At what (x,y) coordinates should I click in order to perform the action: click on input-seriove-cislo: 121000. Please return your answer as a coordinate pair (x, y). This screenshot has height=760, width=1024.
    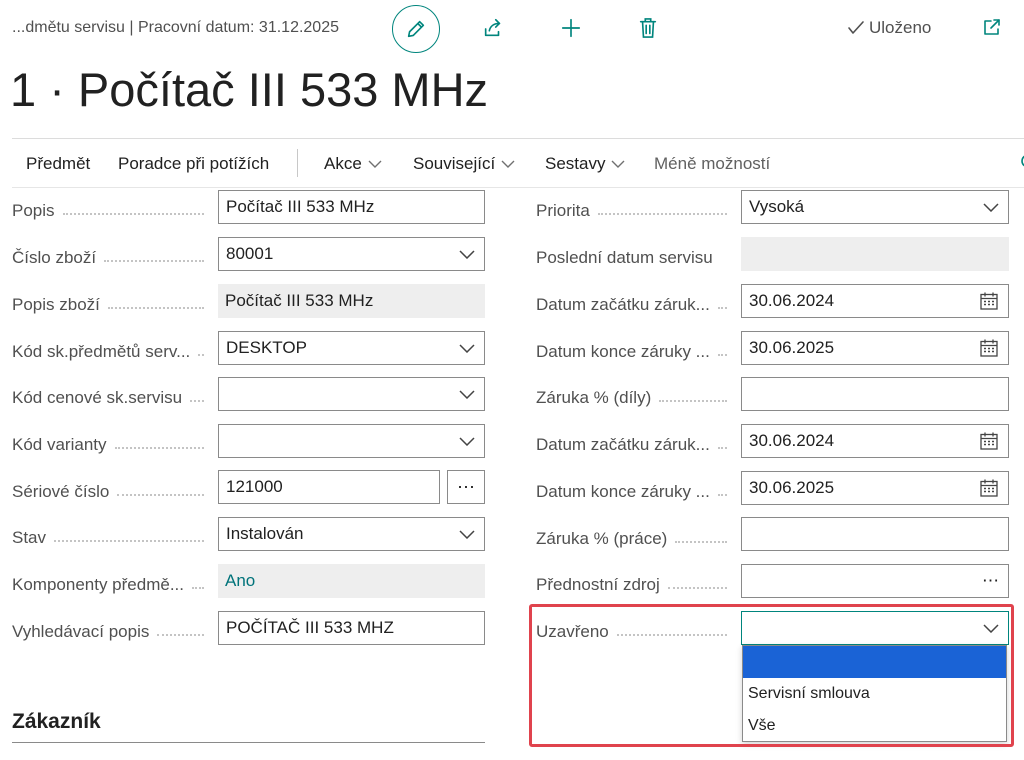
    Looking at the image, I should click on (329, 487).